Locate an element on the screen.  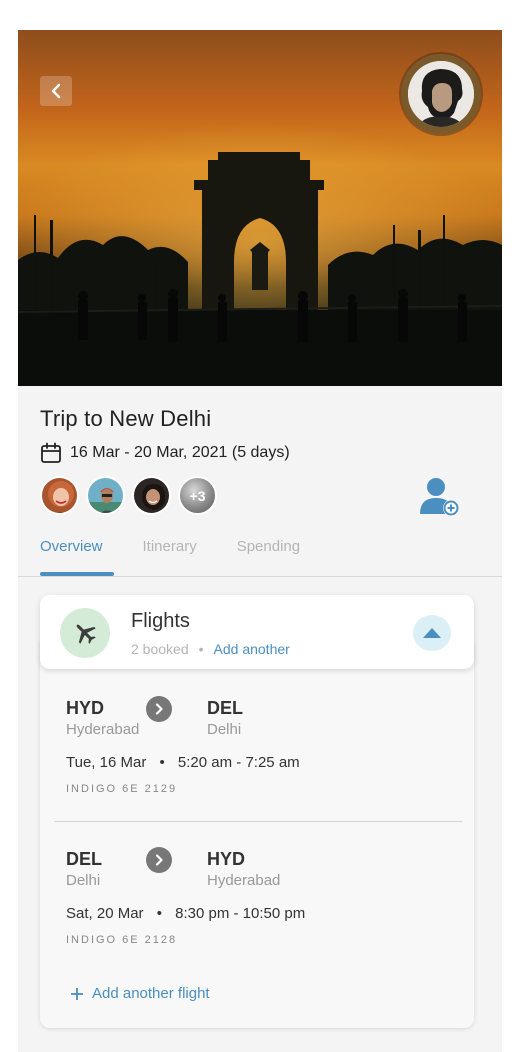
add-another-link: Add another is located at coordinates (252, 649).